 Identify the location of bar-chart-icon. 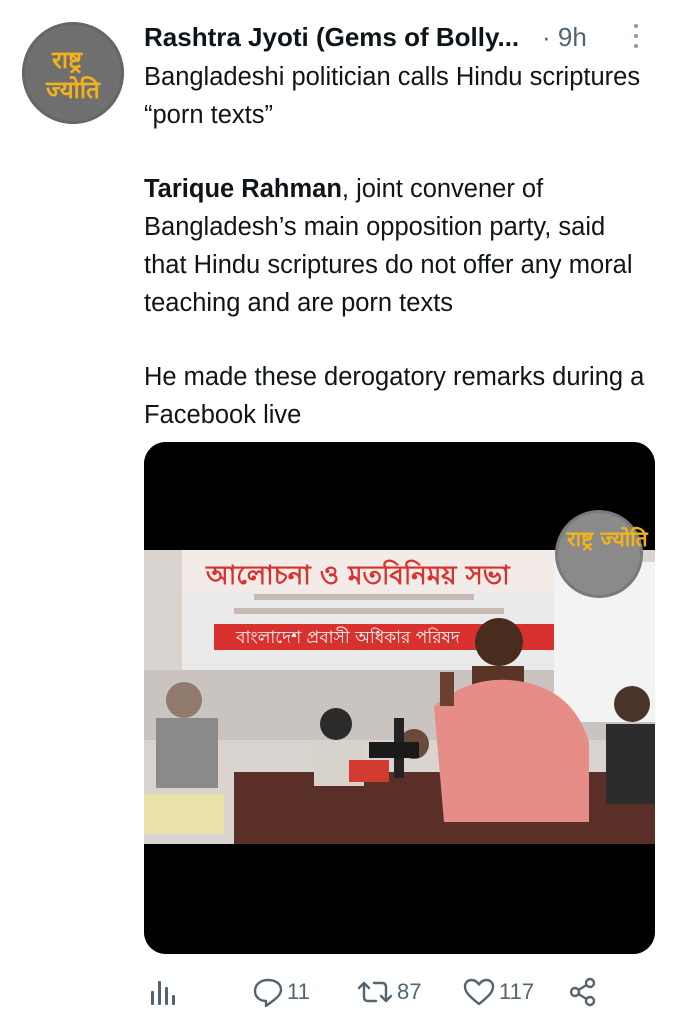
(163, 993).